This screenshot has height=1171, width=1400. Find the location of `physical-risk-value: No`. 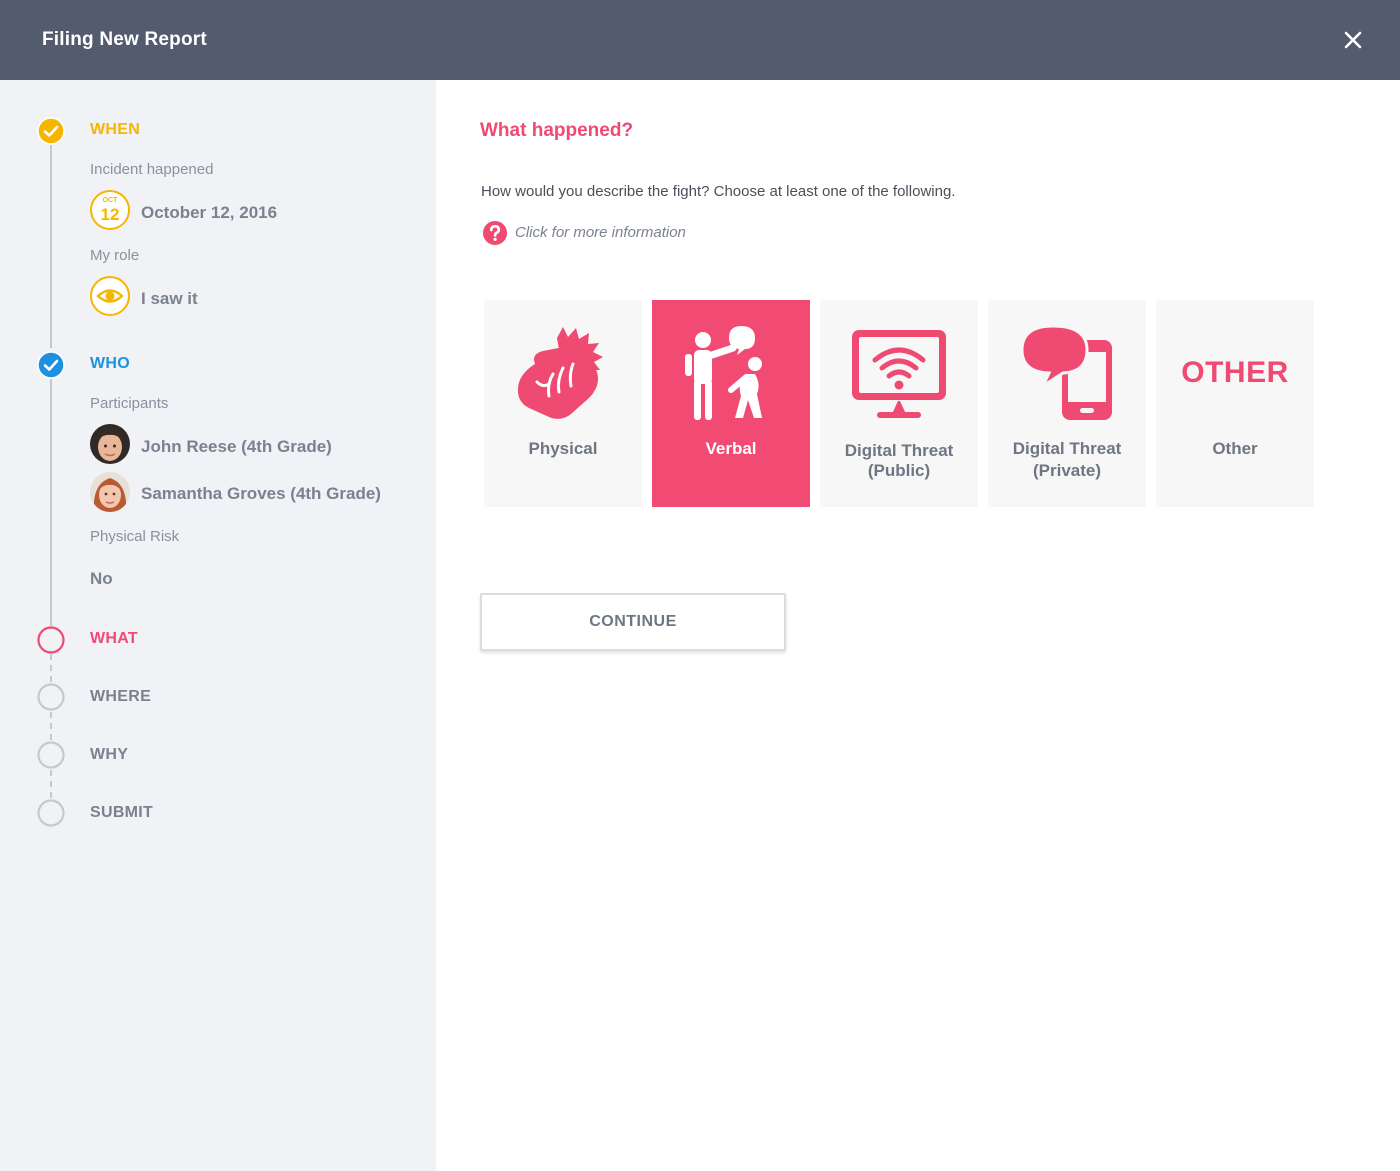

physical-risk-value: No is located at coordinates (101, 578).